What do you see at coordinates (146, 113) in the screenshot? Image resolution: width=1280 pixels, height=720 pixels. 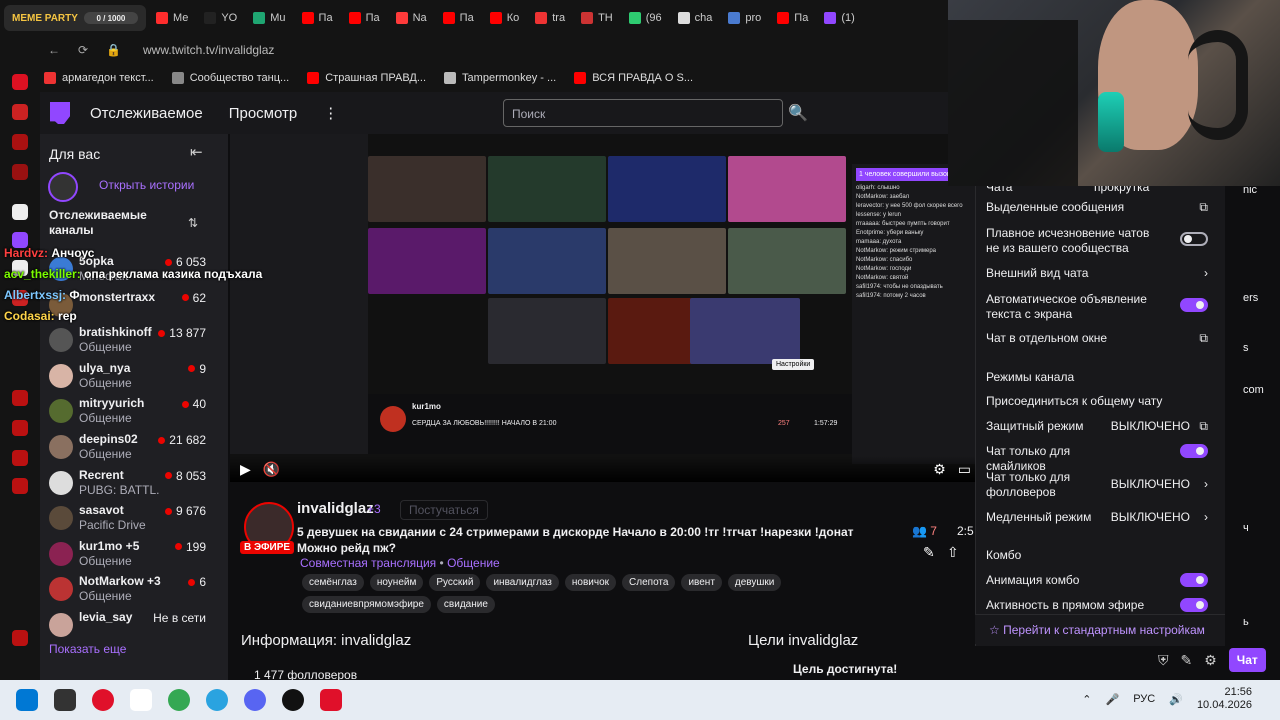 I see `nav-following: Отслеживаемое` at bounding box center [146, 113].